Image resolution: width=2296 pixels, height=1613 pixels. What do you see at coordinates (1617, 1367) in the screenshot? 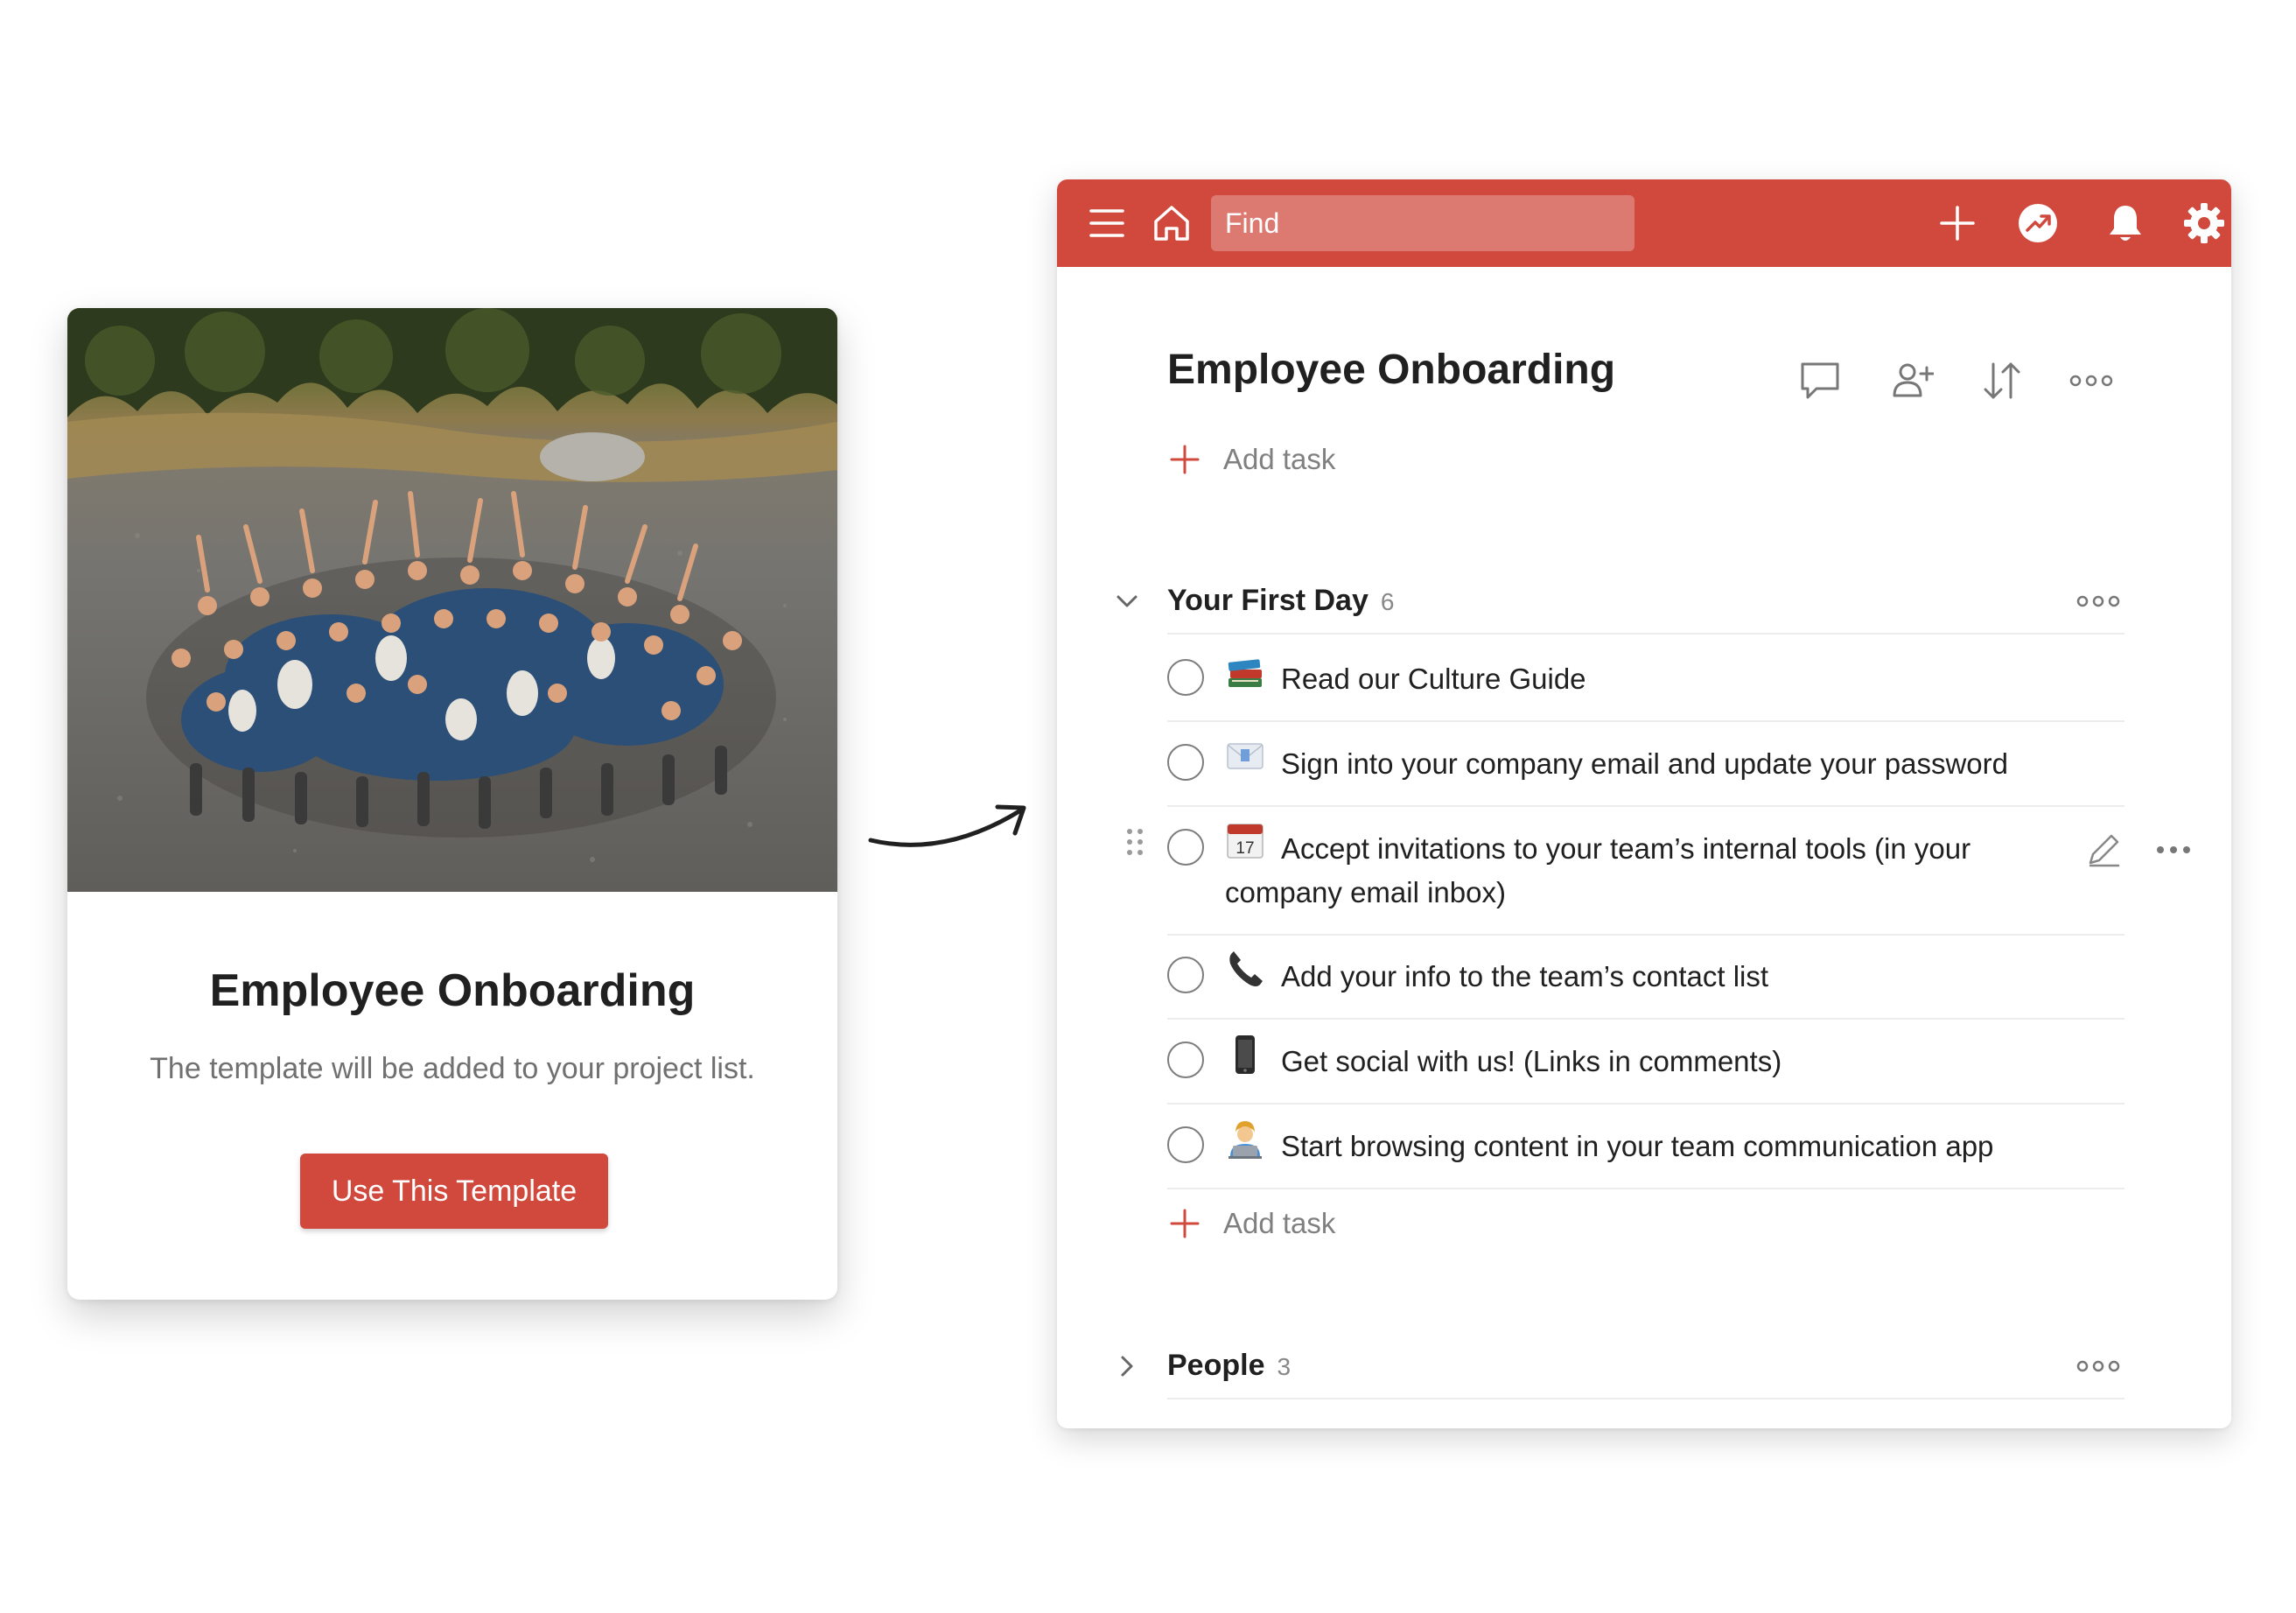
I see `section-people: People 3` at bounding box center [1617, 1367].